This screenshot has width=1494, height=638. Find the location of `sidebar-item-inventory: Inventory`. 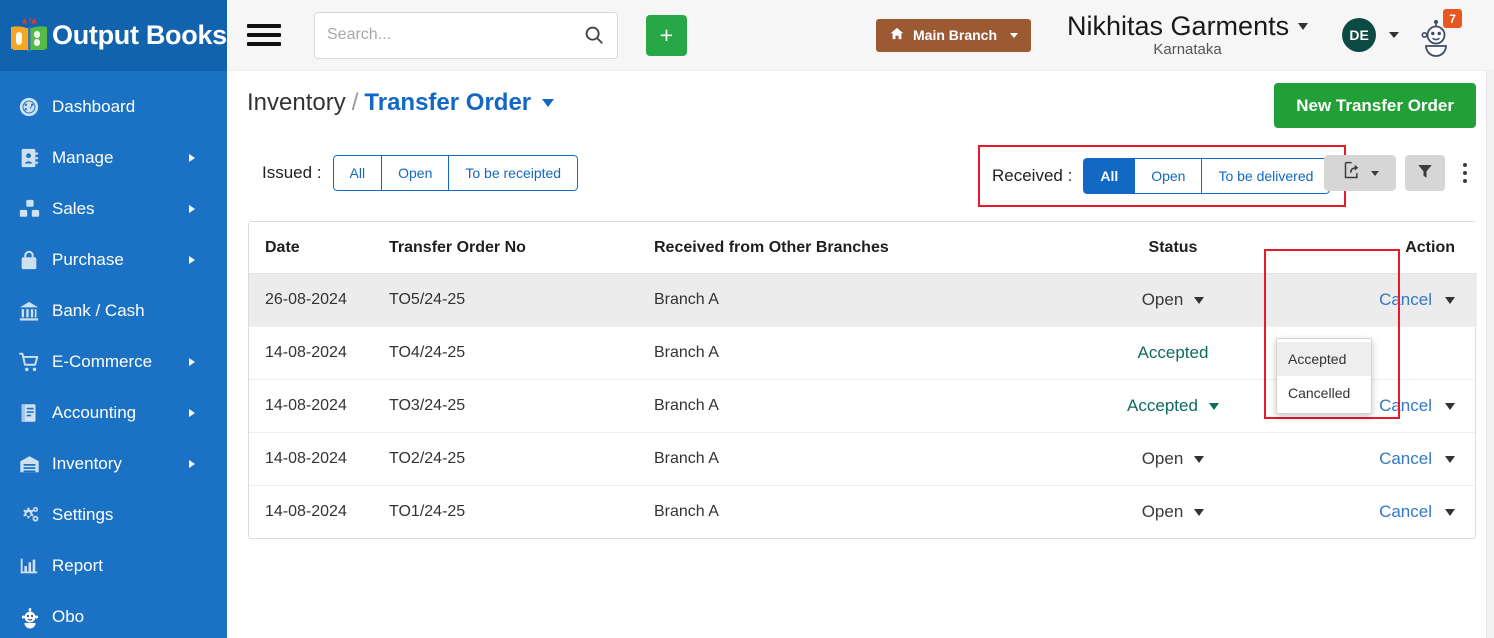

sidebar-item-inventory: Inventory is located at coordinates (113, 463).